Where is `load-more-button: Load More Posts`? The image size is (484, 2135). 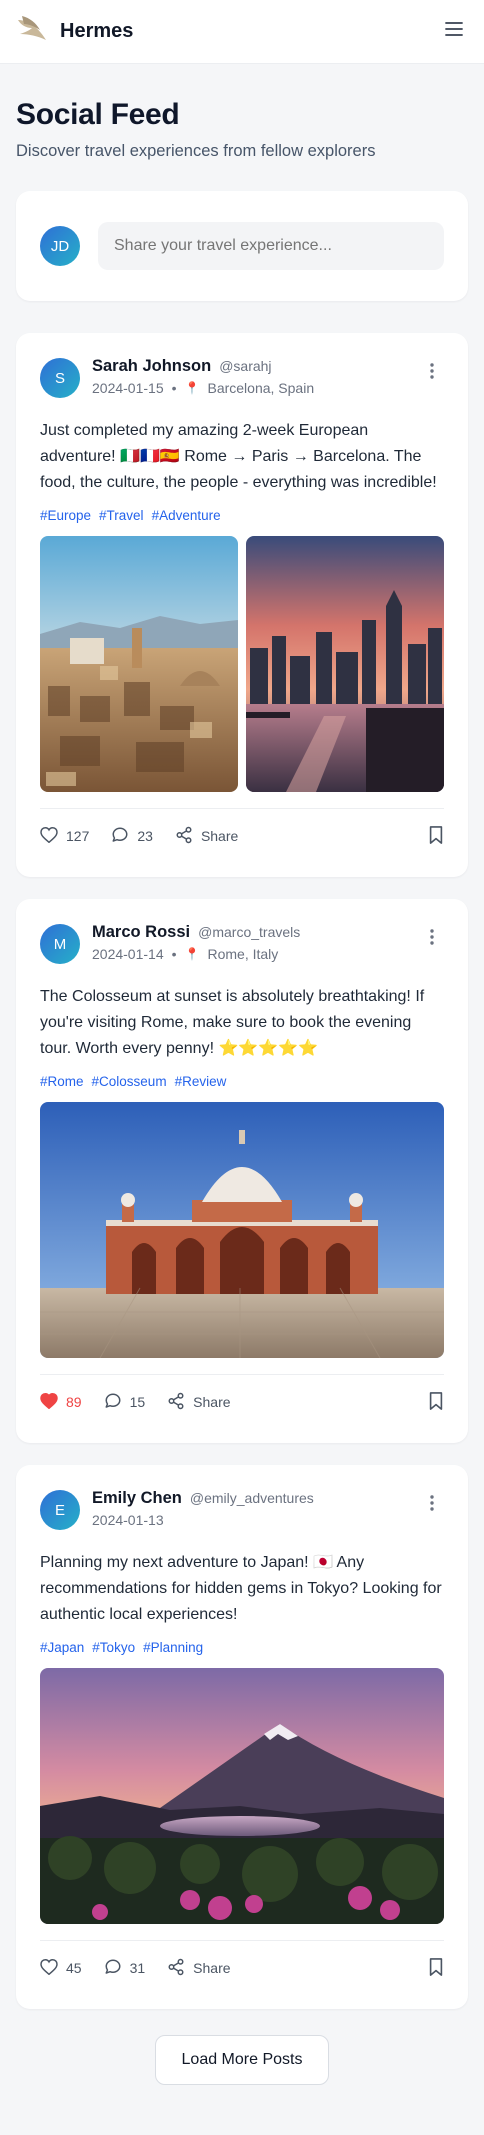 load-more-button: Load More Posts is located at coordinates (242, 2060).